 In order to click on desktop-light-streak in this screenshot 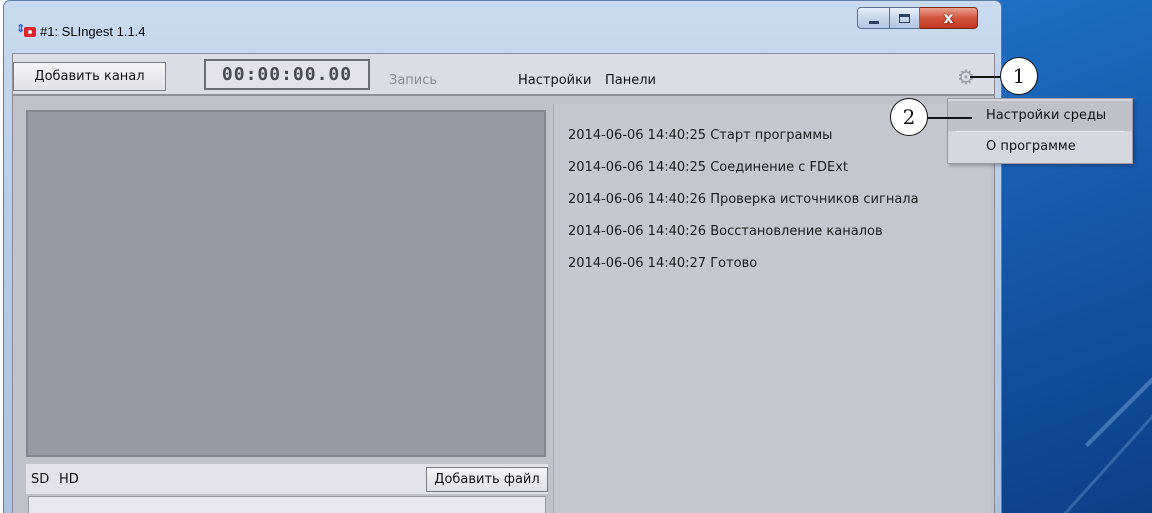, I will do `click(1106, 439)`.